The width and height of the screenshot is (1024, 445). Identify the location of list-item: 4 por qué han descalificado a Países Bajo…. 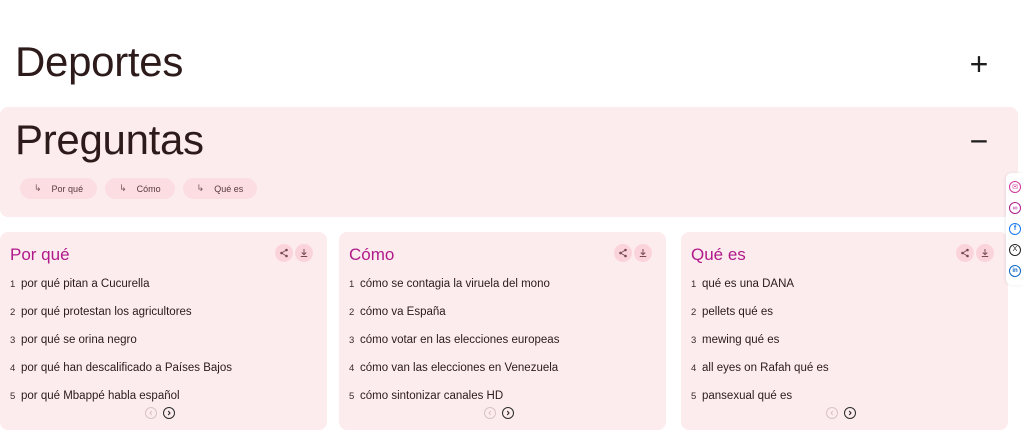
(121, 368).